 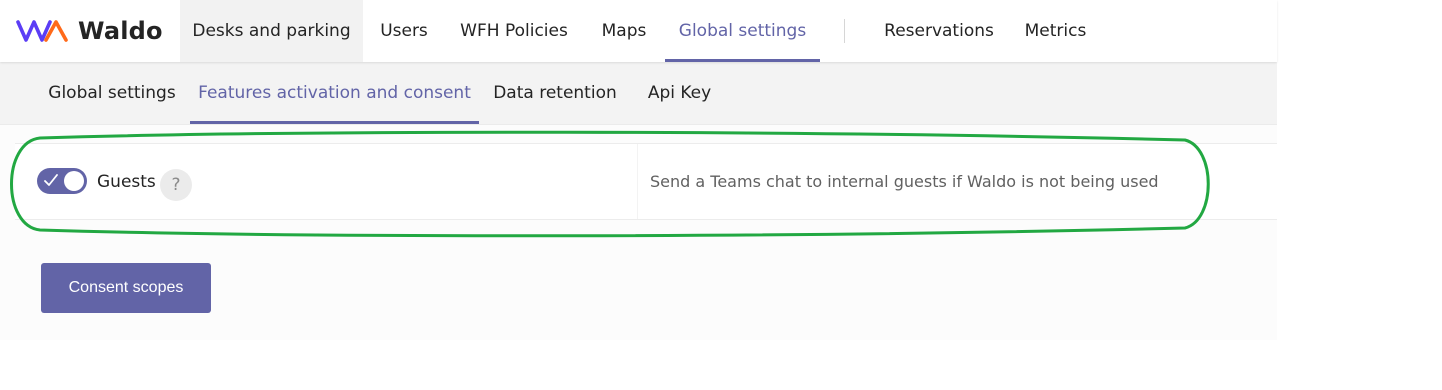 I want to click on nav-users: Users, so click(x=404, y=31).